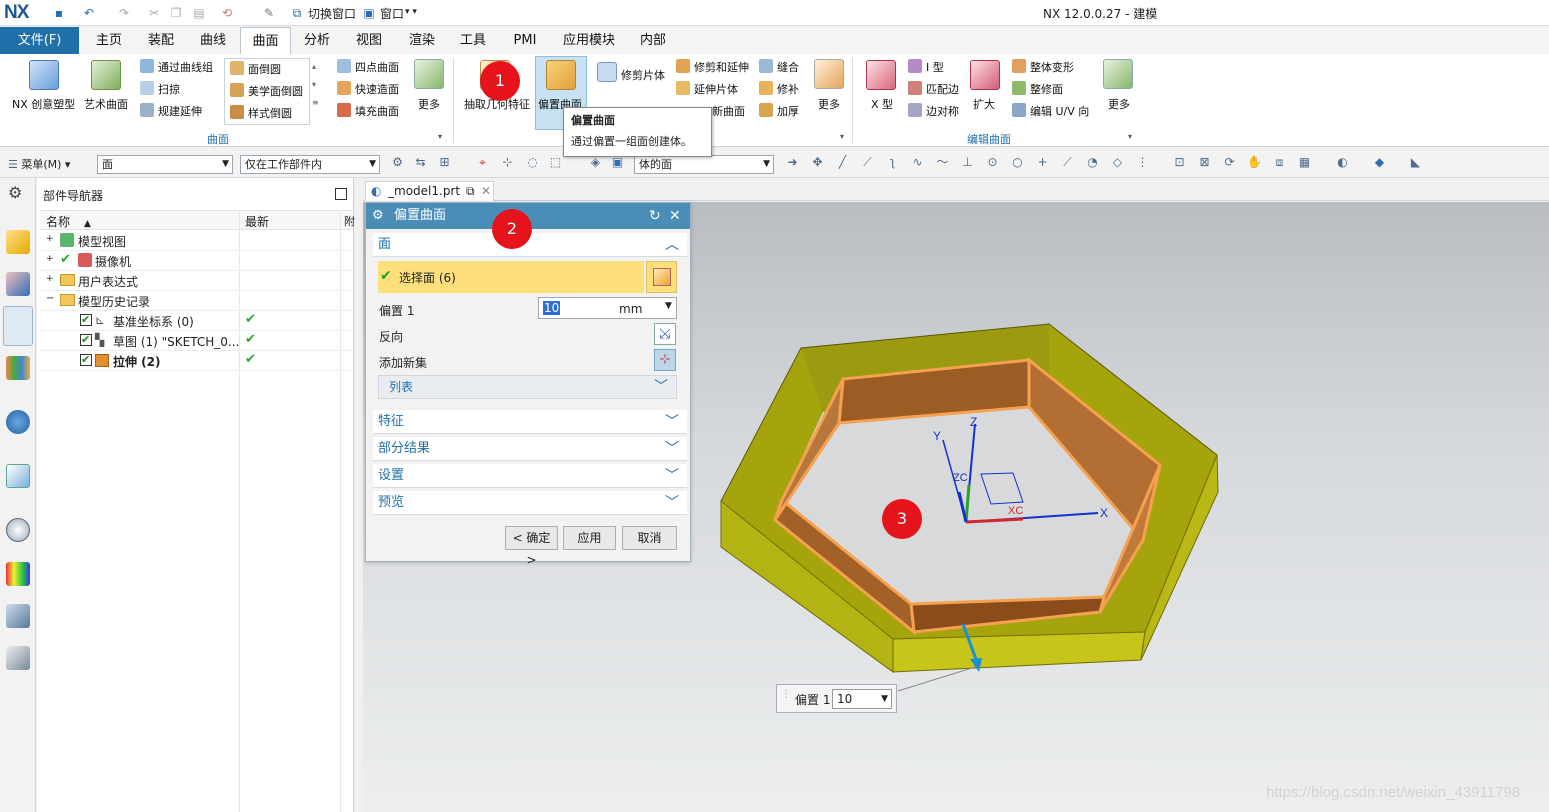 The image size is (1549, 812). I want to click on tab-home: 主页, so click(109, 40).